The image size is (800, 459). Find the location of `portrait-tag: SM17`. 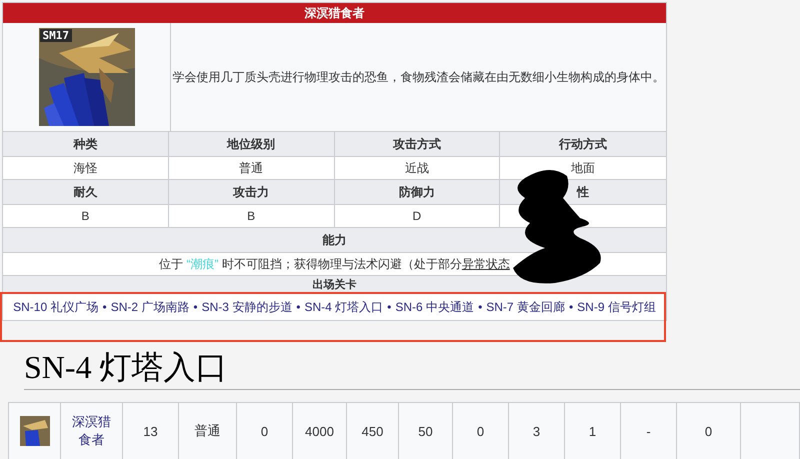

portrait-tag: SM17 is located at coordinates (56, 35).